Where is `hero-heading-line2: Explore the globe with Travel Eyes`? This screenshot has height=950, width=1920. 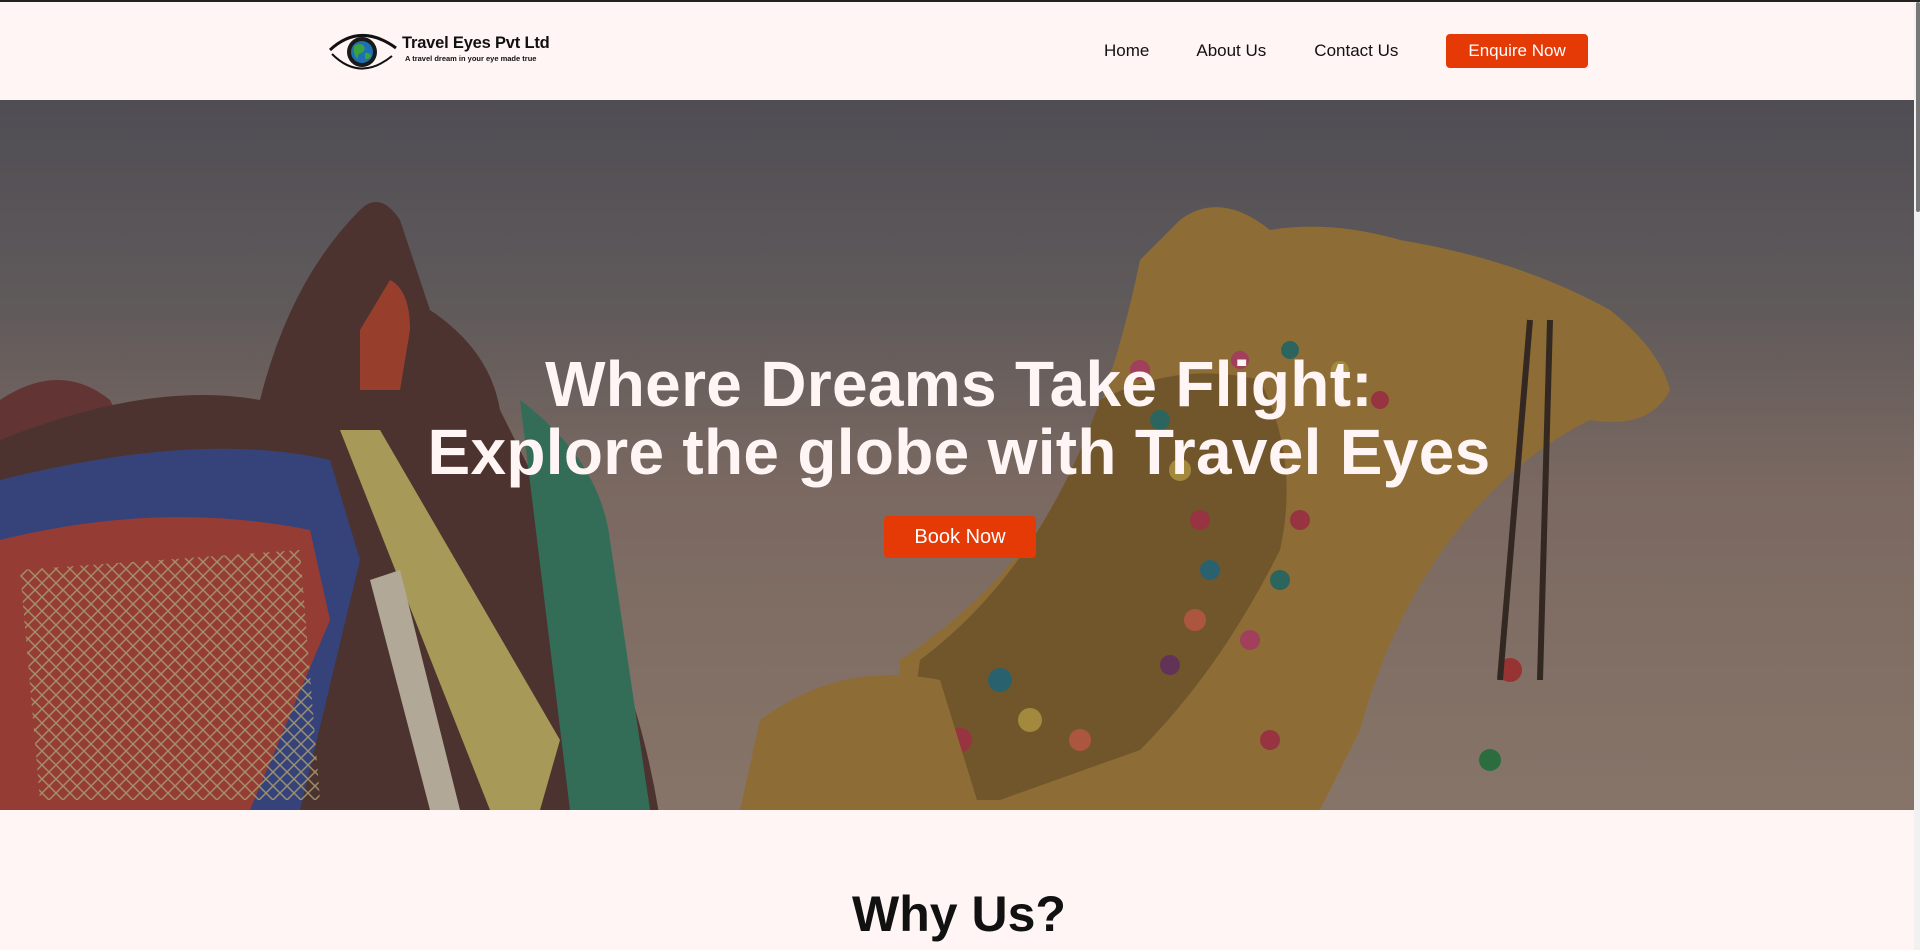 hero-heading-line2: Explore the globe with Travel Eyes is located at coordinates (959, 452).